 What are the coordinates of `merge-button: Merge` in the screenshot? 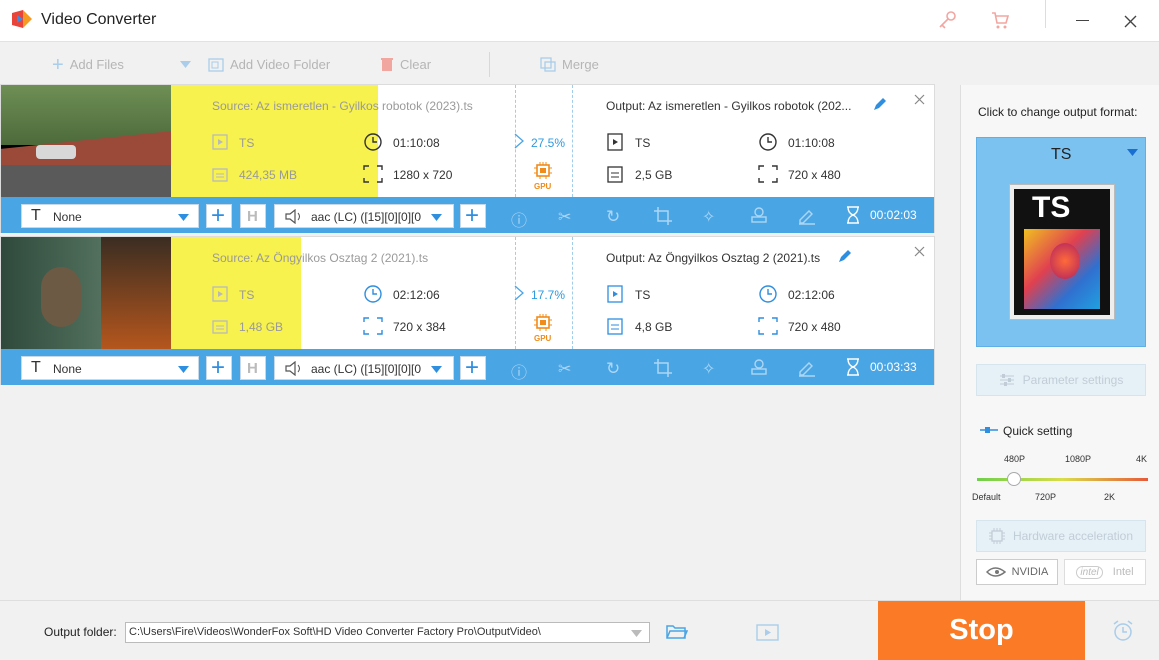 It's located at (569, 64).